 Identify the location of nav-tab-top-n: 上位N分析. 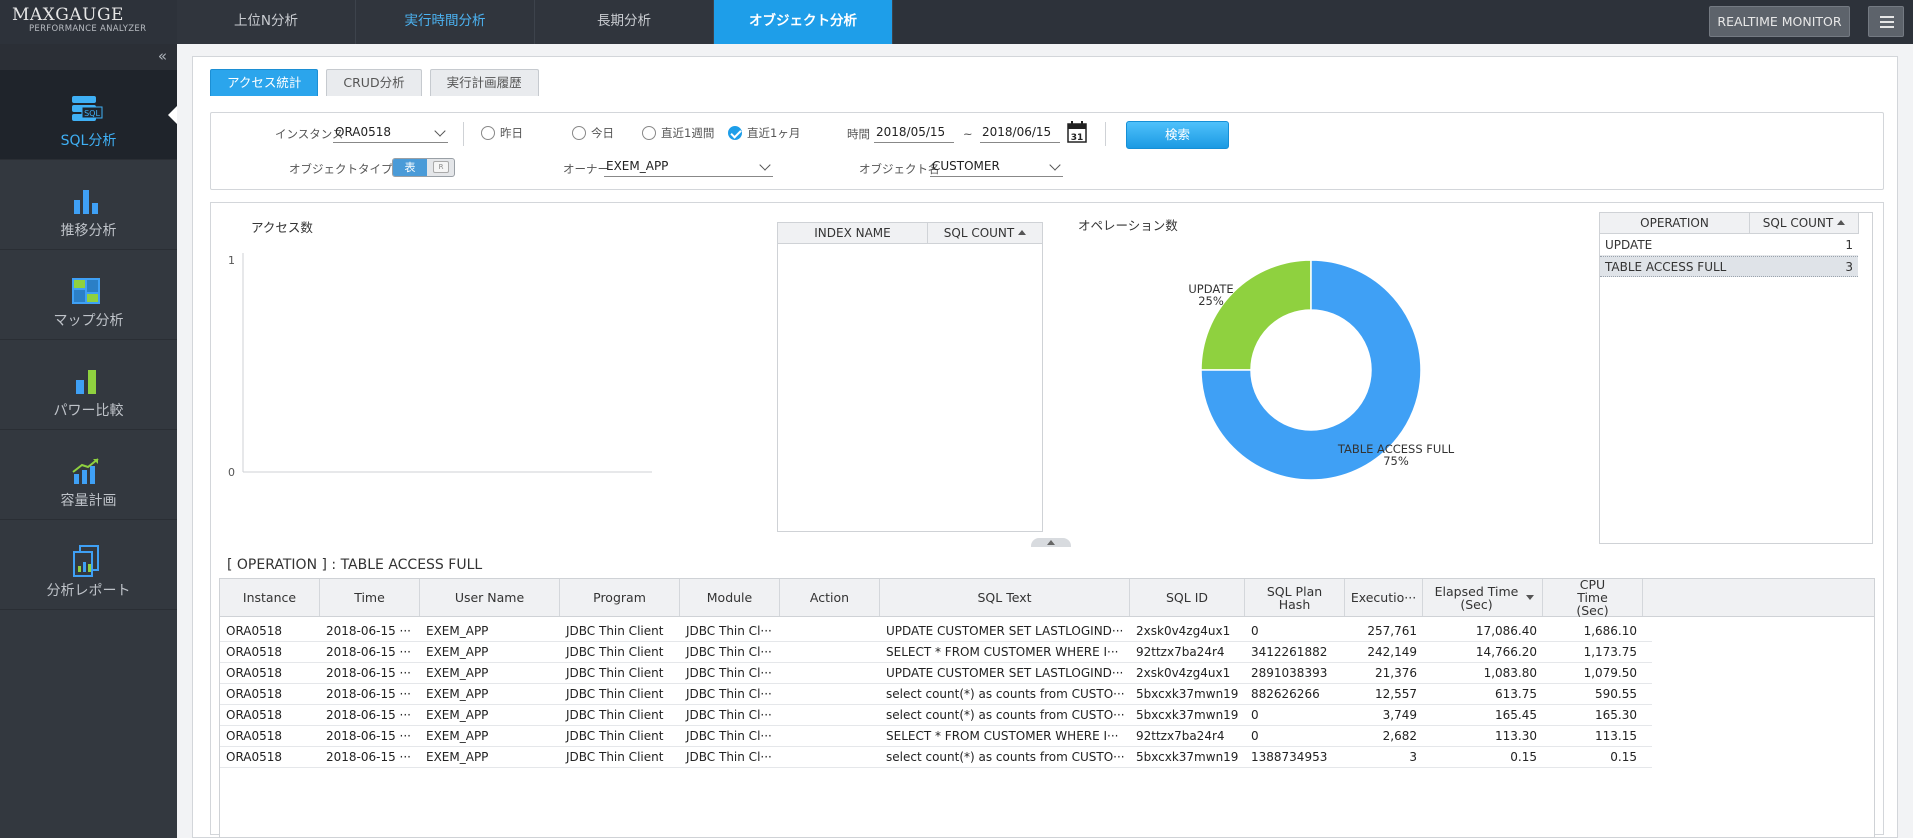
(266, 22).